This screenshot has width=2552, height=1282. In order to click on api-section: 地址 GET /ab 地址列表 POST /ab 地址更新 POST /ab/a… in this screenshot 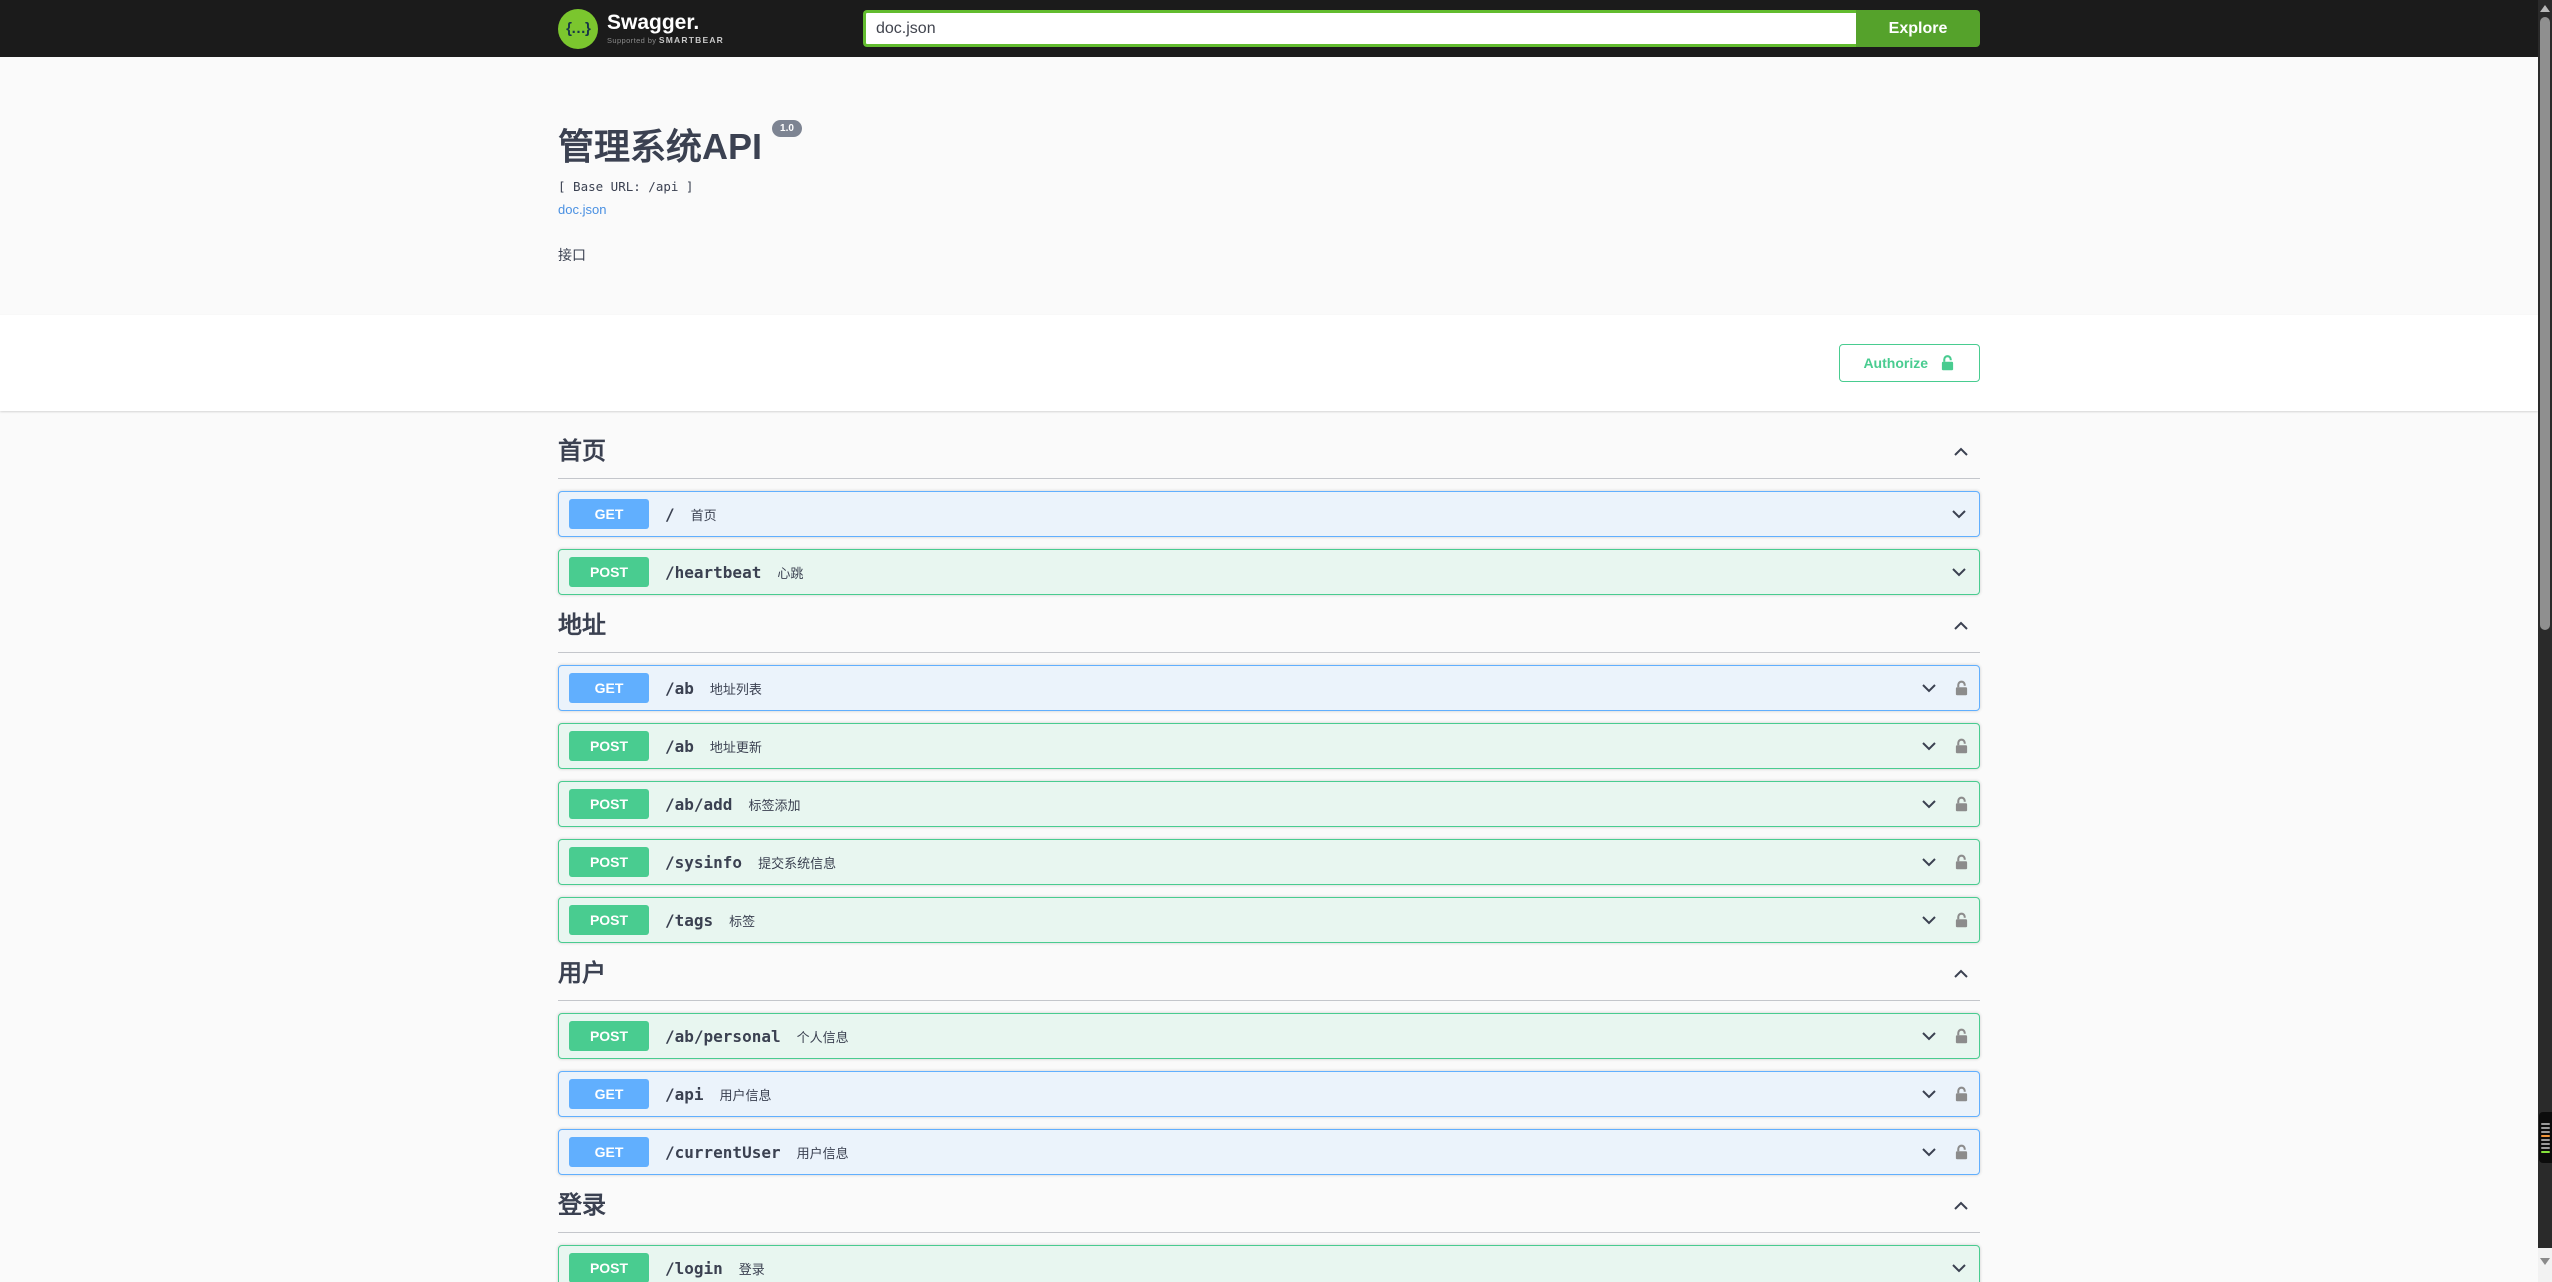, I will do `click(1269, 776)`.